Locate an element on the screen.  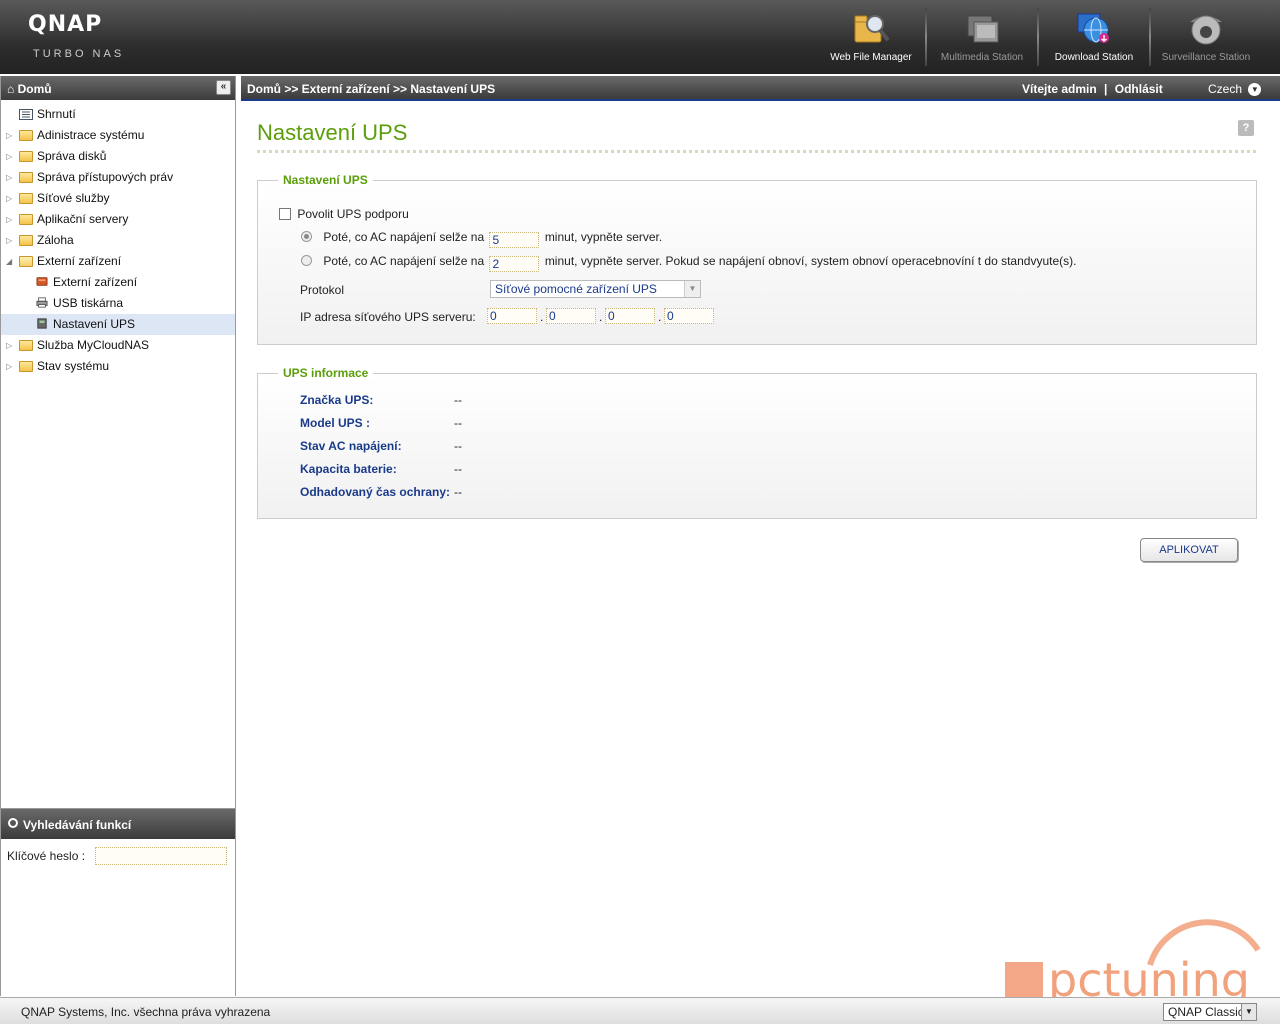
pctuning-watermark: pctuning is located at coordinates (1133, 959).